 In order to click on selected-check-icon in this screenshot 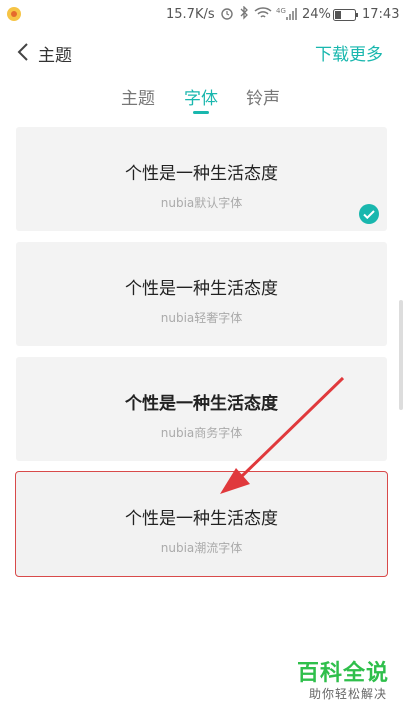, I will do `click(369, 214)`.